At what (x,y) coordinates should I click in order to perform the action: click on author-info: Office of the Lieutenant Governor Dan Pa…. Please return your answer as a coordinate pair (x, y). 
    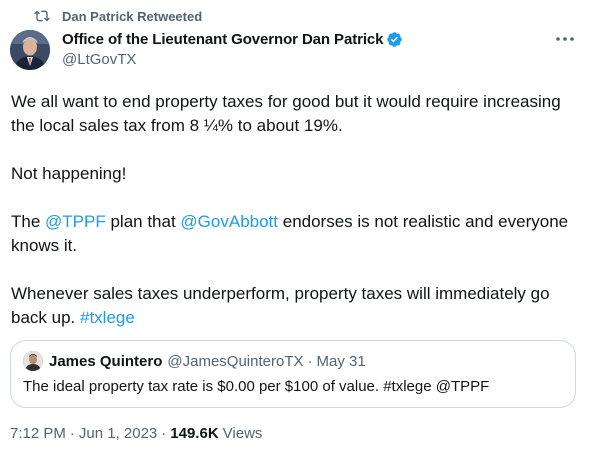
    Looking at the image, I should click on (232, 49).